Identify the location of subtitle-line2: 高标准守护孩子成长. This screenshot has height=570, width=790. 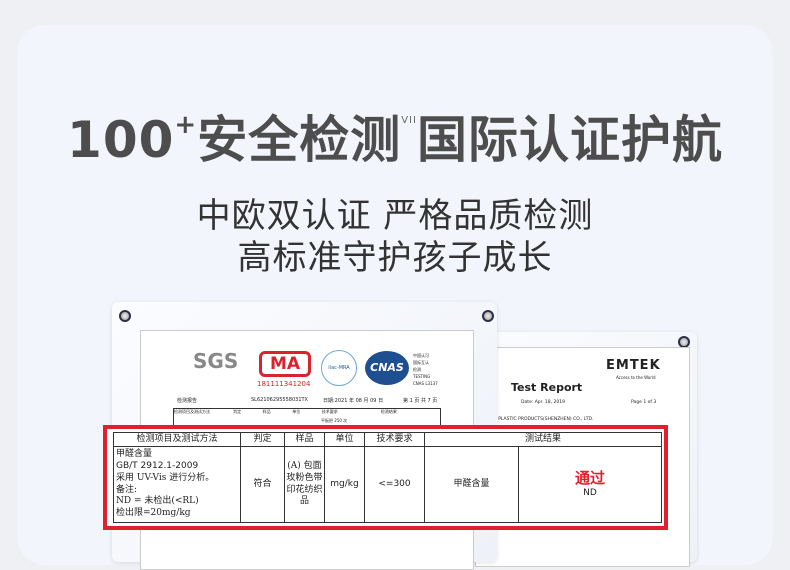
(395, 258).